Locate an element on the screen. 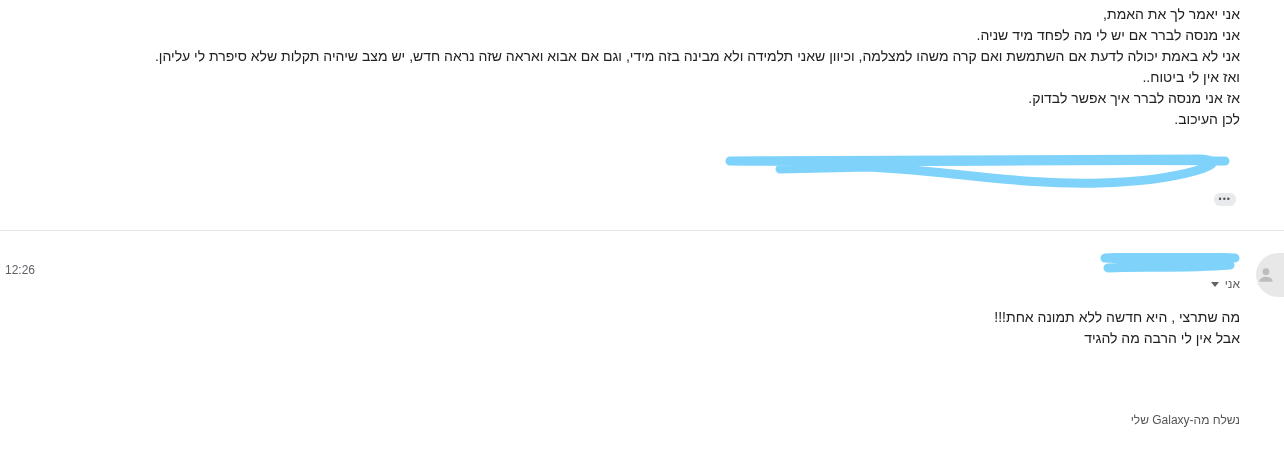 The image size is (1284, 462). message-text: אני לא באמת יכולה לדעת אם השתמשת ואם קרה משהו למצלמה, וכיוון שאני תלמידה ולא מבינה בזה מידי, וגם אם אבוא ואראה שזה נראה חדש, יש מצב שיהיה תקלות שלא סיפרת לי עליהן. is located at coordinates (697, 56).